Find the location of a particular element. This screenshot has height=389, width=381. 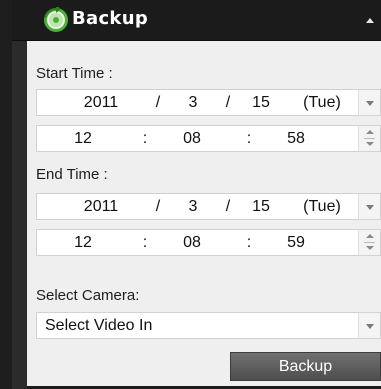

end-time-spinner is located at coordinates (369, 242).